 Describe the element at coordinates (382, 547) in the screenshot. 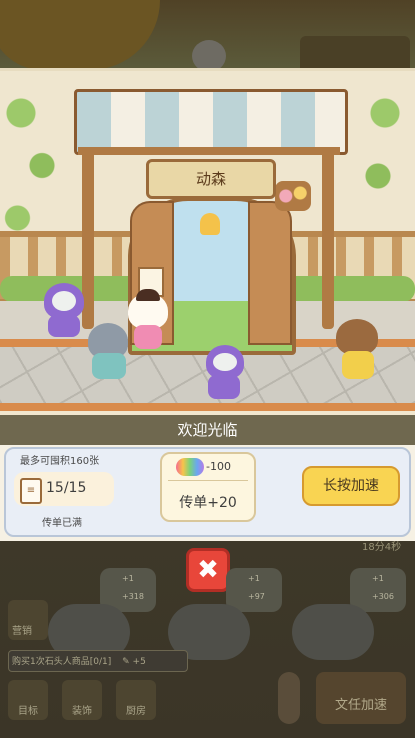

I see `countdown-timer: 18分4秒` at that location.